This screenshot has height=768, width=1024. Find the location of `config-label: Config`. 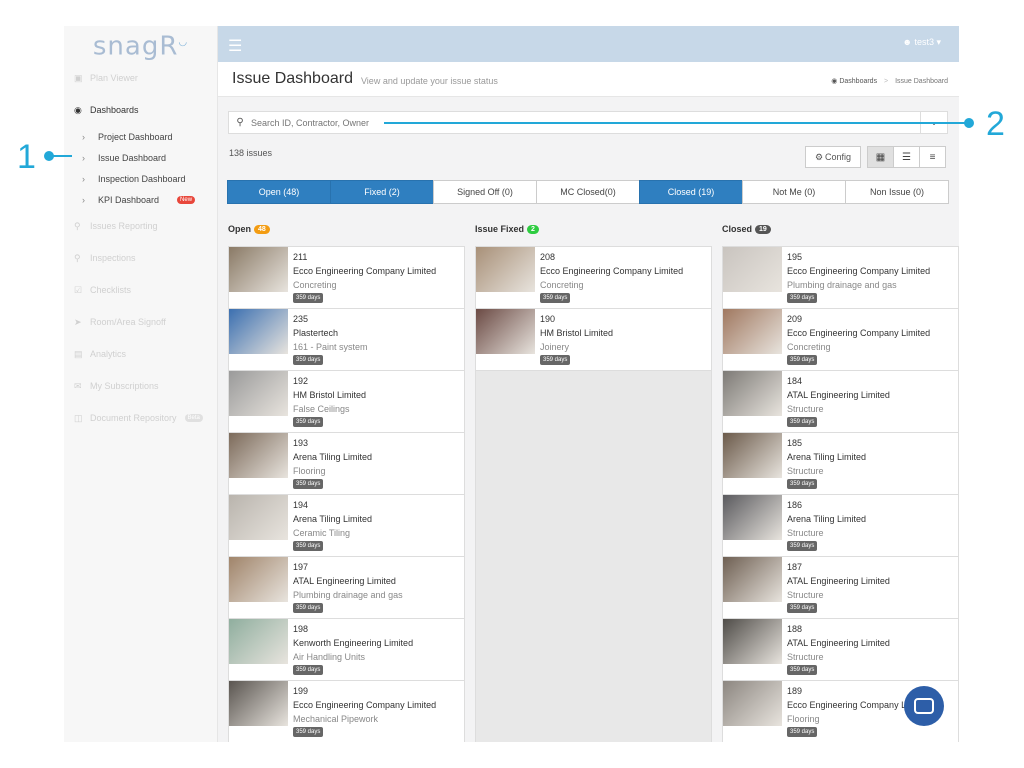

config-label: Config is located at coordinates (838, 157).